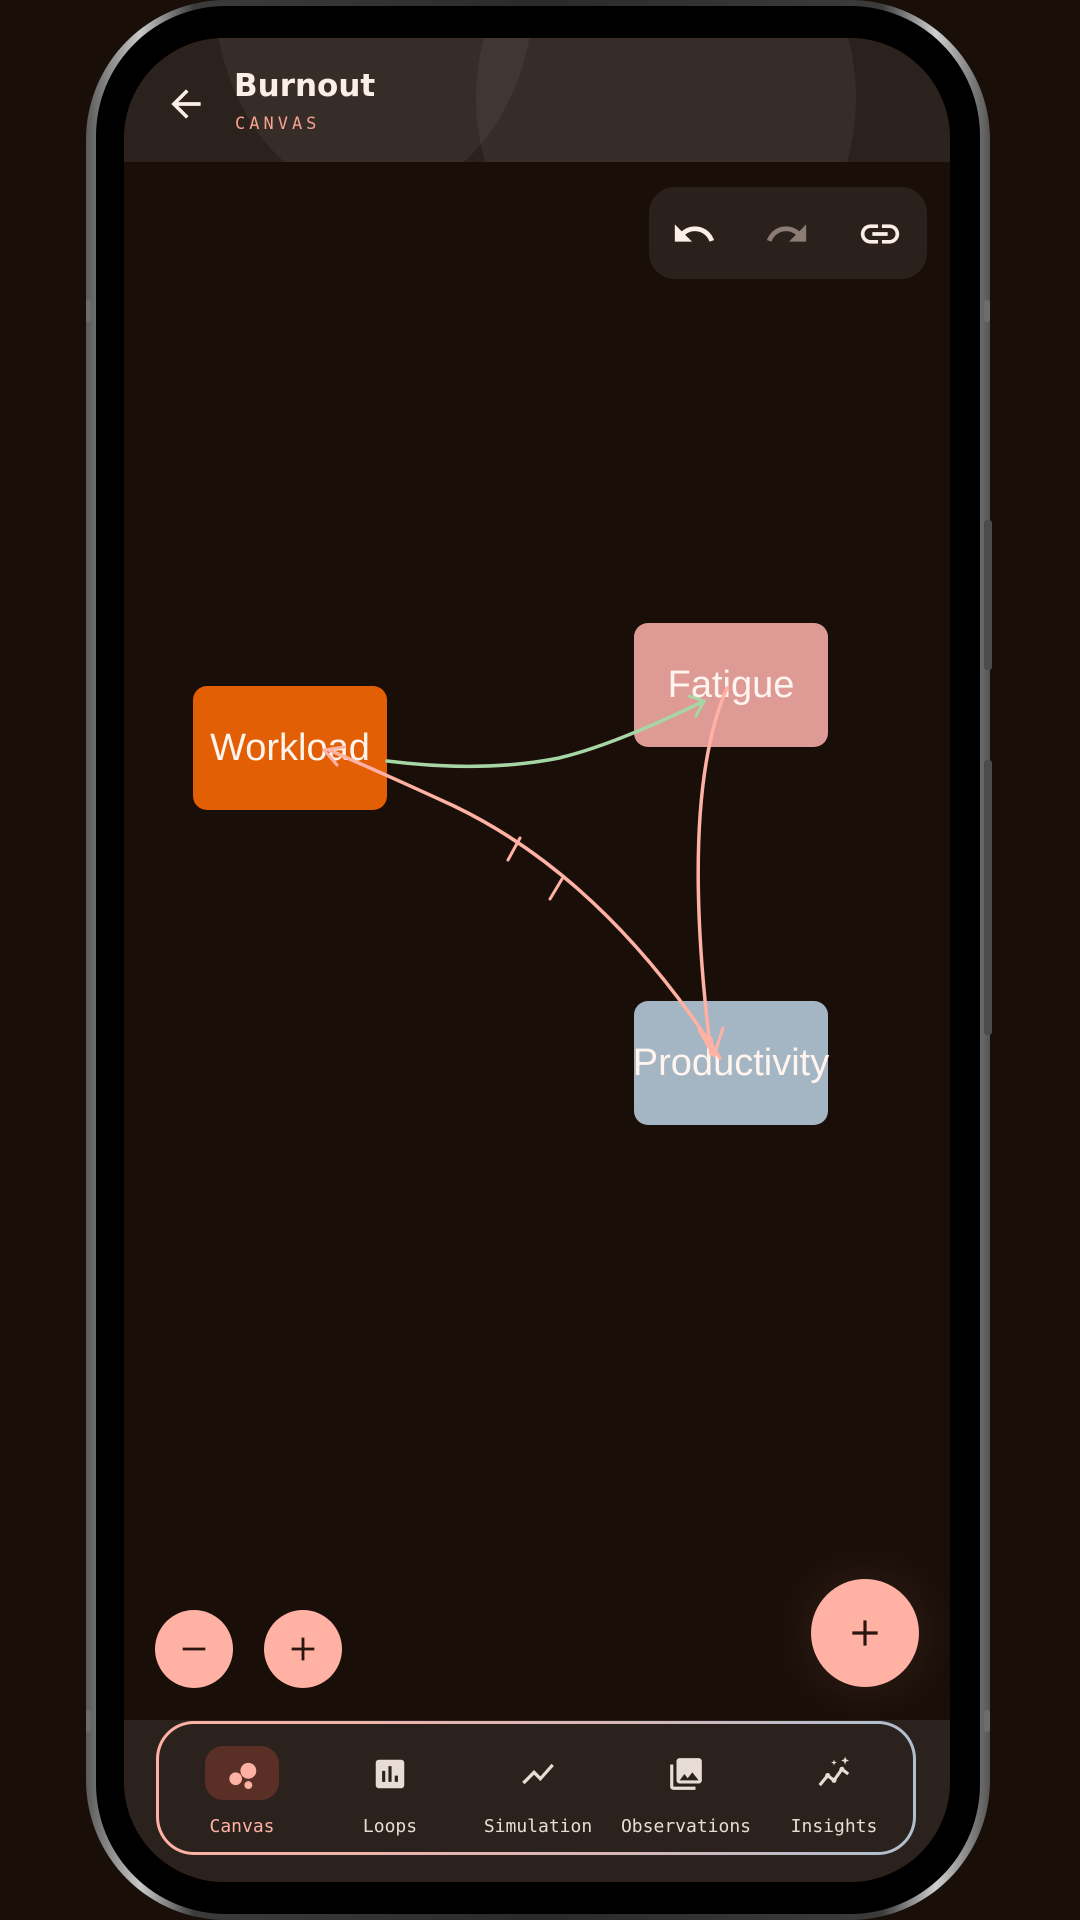  I want to click on nav-item-canvas: Canvas, so click(237, 1791).